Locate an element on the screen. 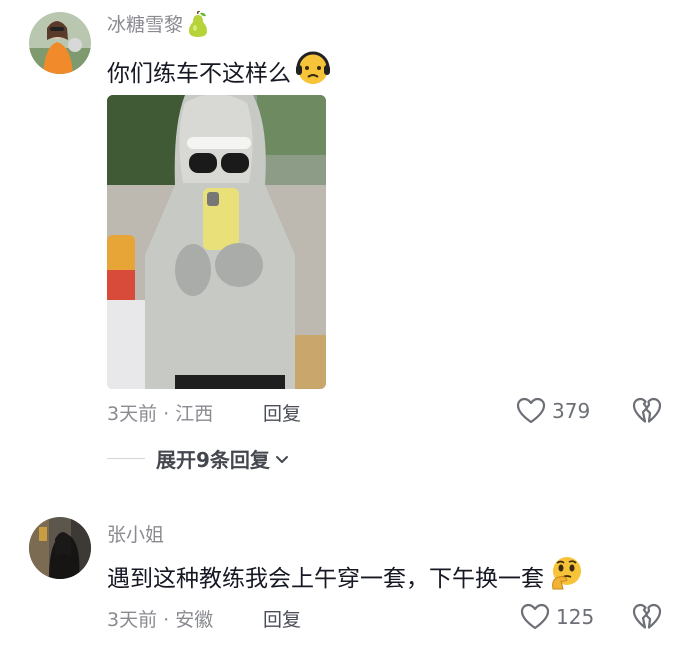  expand-replies: 展开9条回复 is located at coordinates (198, 458).